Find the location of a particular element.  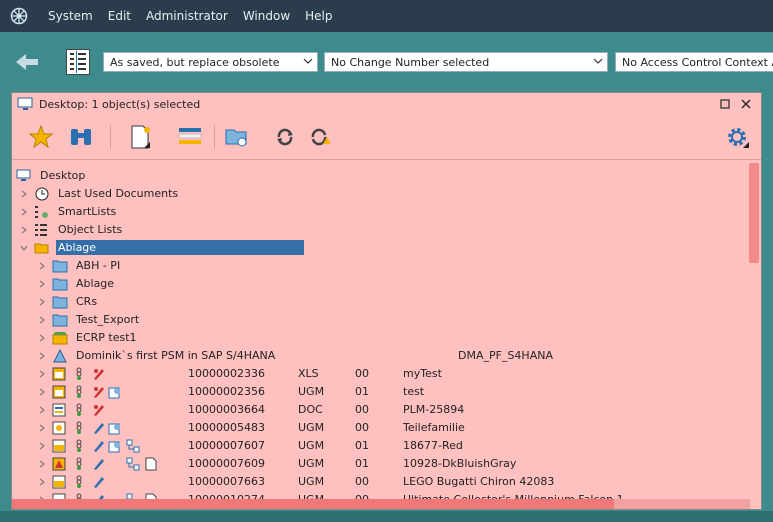

edit-icon is located at coordinates (99, 428).